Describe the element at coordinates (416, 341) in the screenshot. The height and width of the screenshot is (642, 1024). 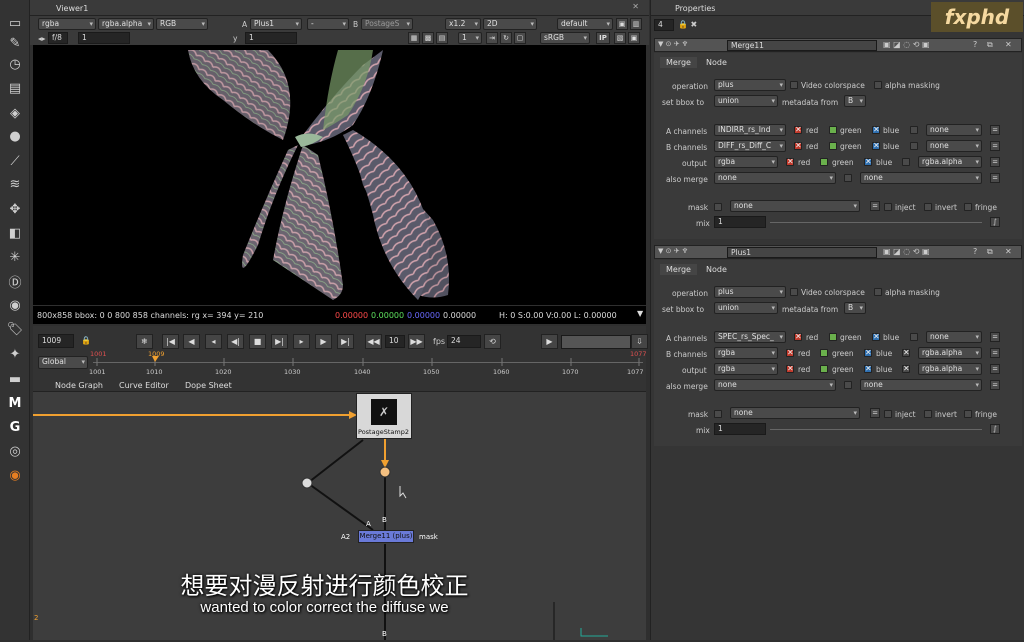
I see `step-forward-button: ▶▶` at that location.